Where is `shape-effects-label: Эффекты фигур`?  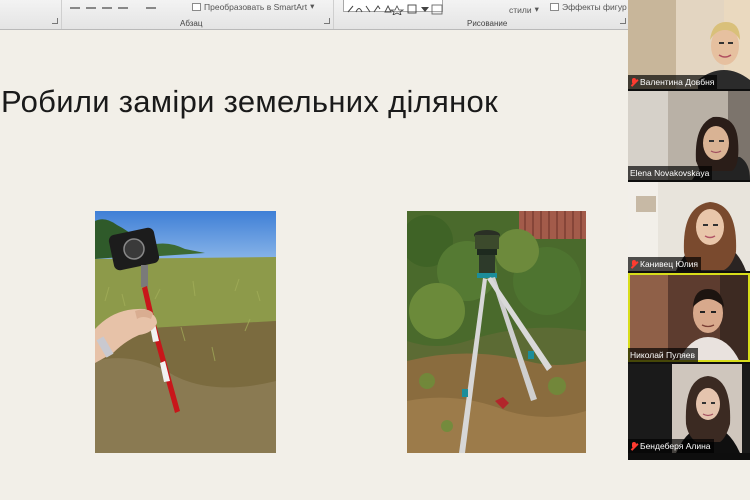 shape-effects-label: Эффекты фигур is located at coordinates (594, 6).